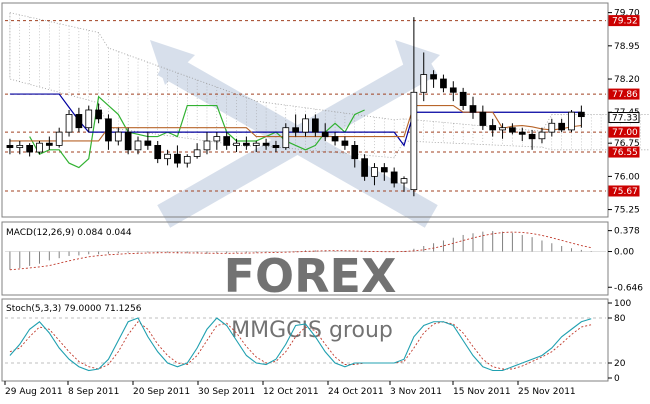 This screenshot has height=404, width=650. I want to click on x-tick-label: 15 Nov 2011, so click(482, 392).